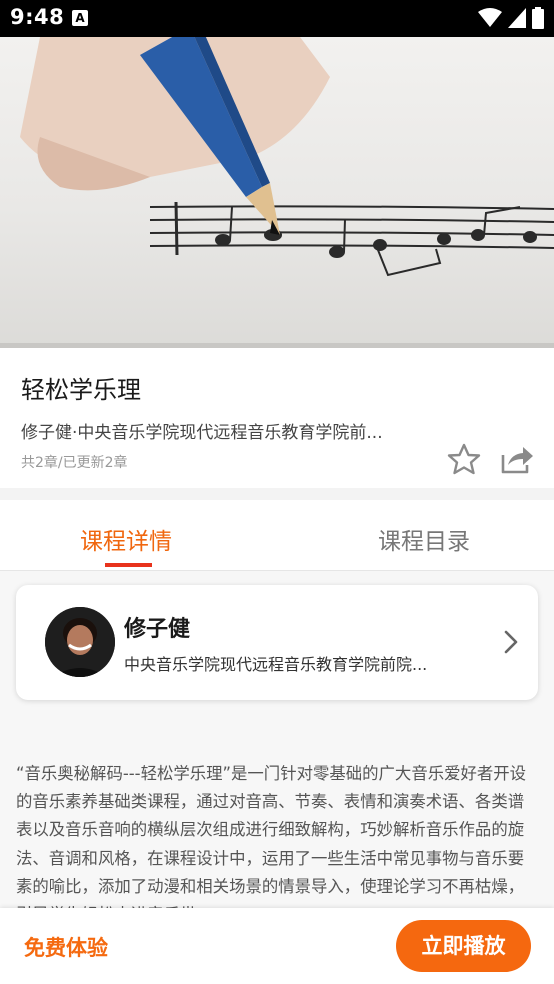 The height and width of the screenshot is (984, 554). Describe the element at coordinates (80, 642) in the screenshot. I see `avatar` at that location.